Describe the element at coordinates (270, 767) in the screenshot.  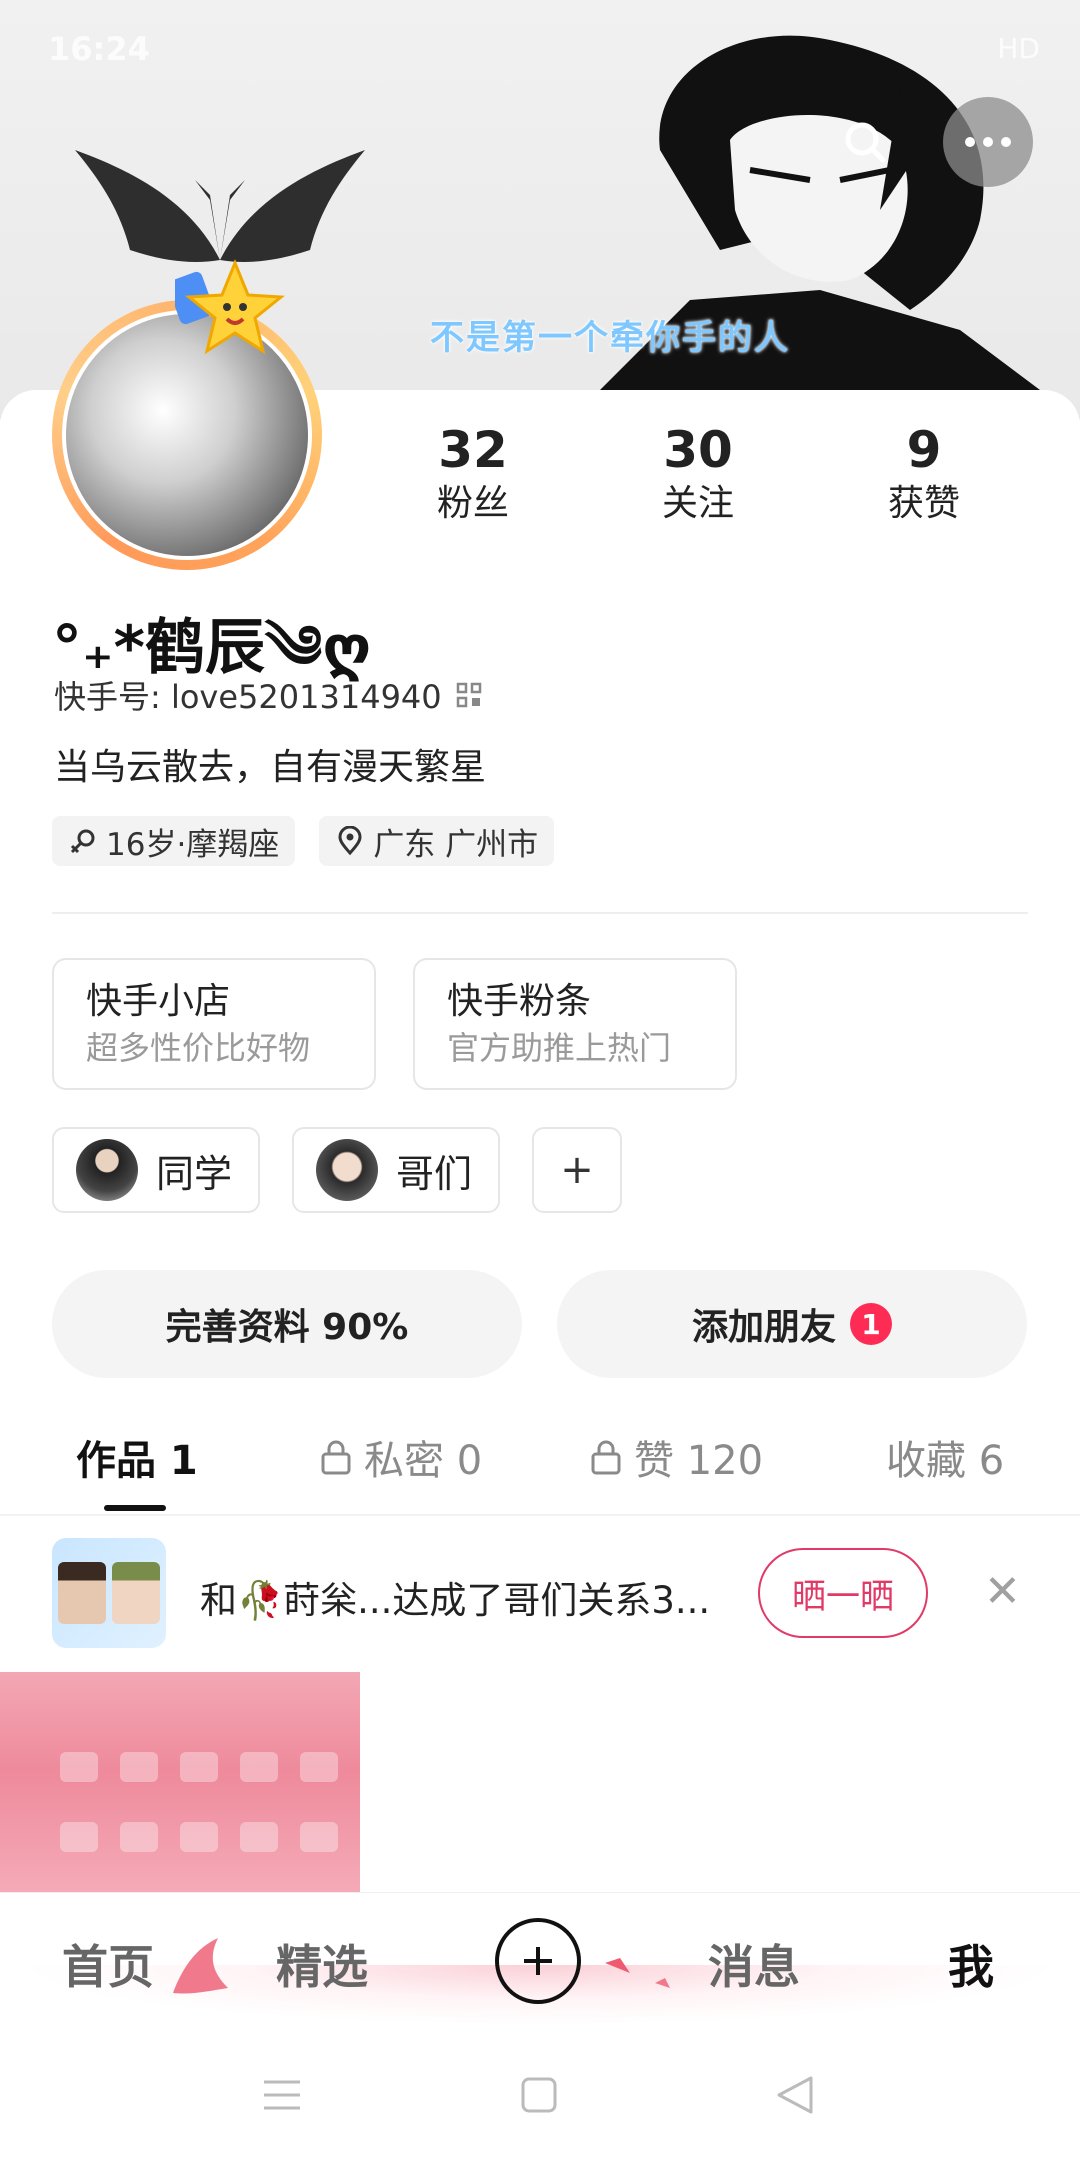
I see `bio: 当乌云散去，自有漫天繁星` at that location.